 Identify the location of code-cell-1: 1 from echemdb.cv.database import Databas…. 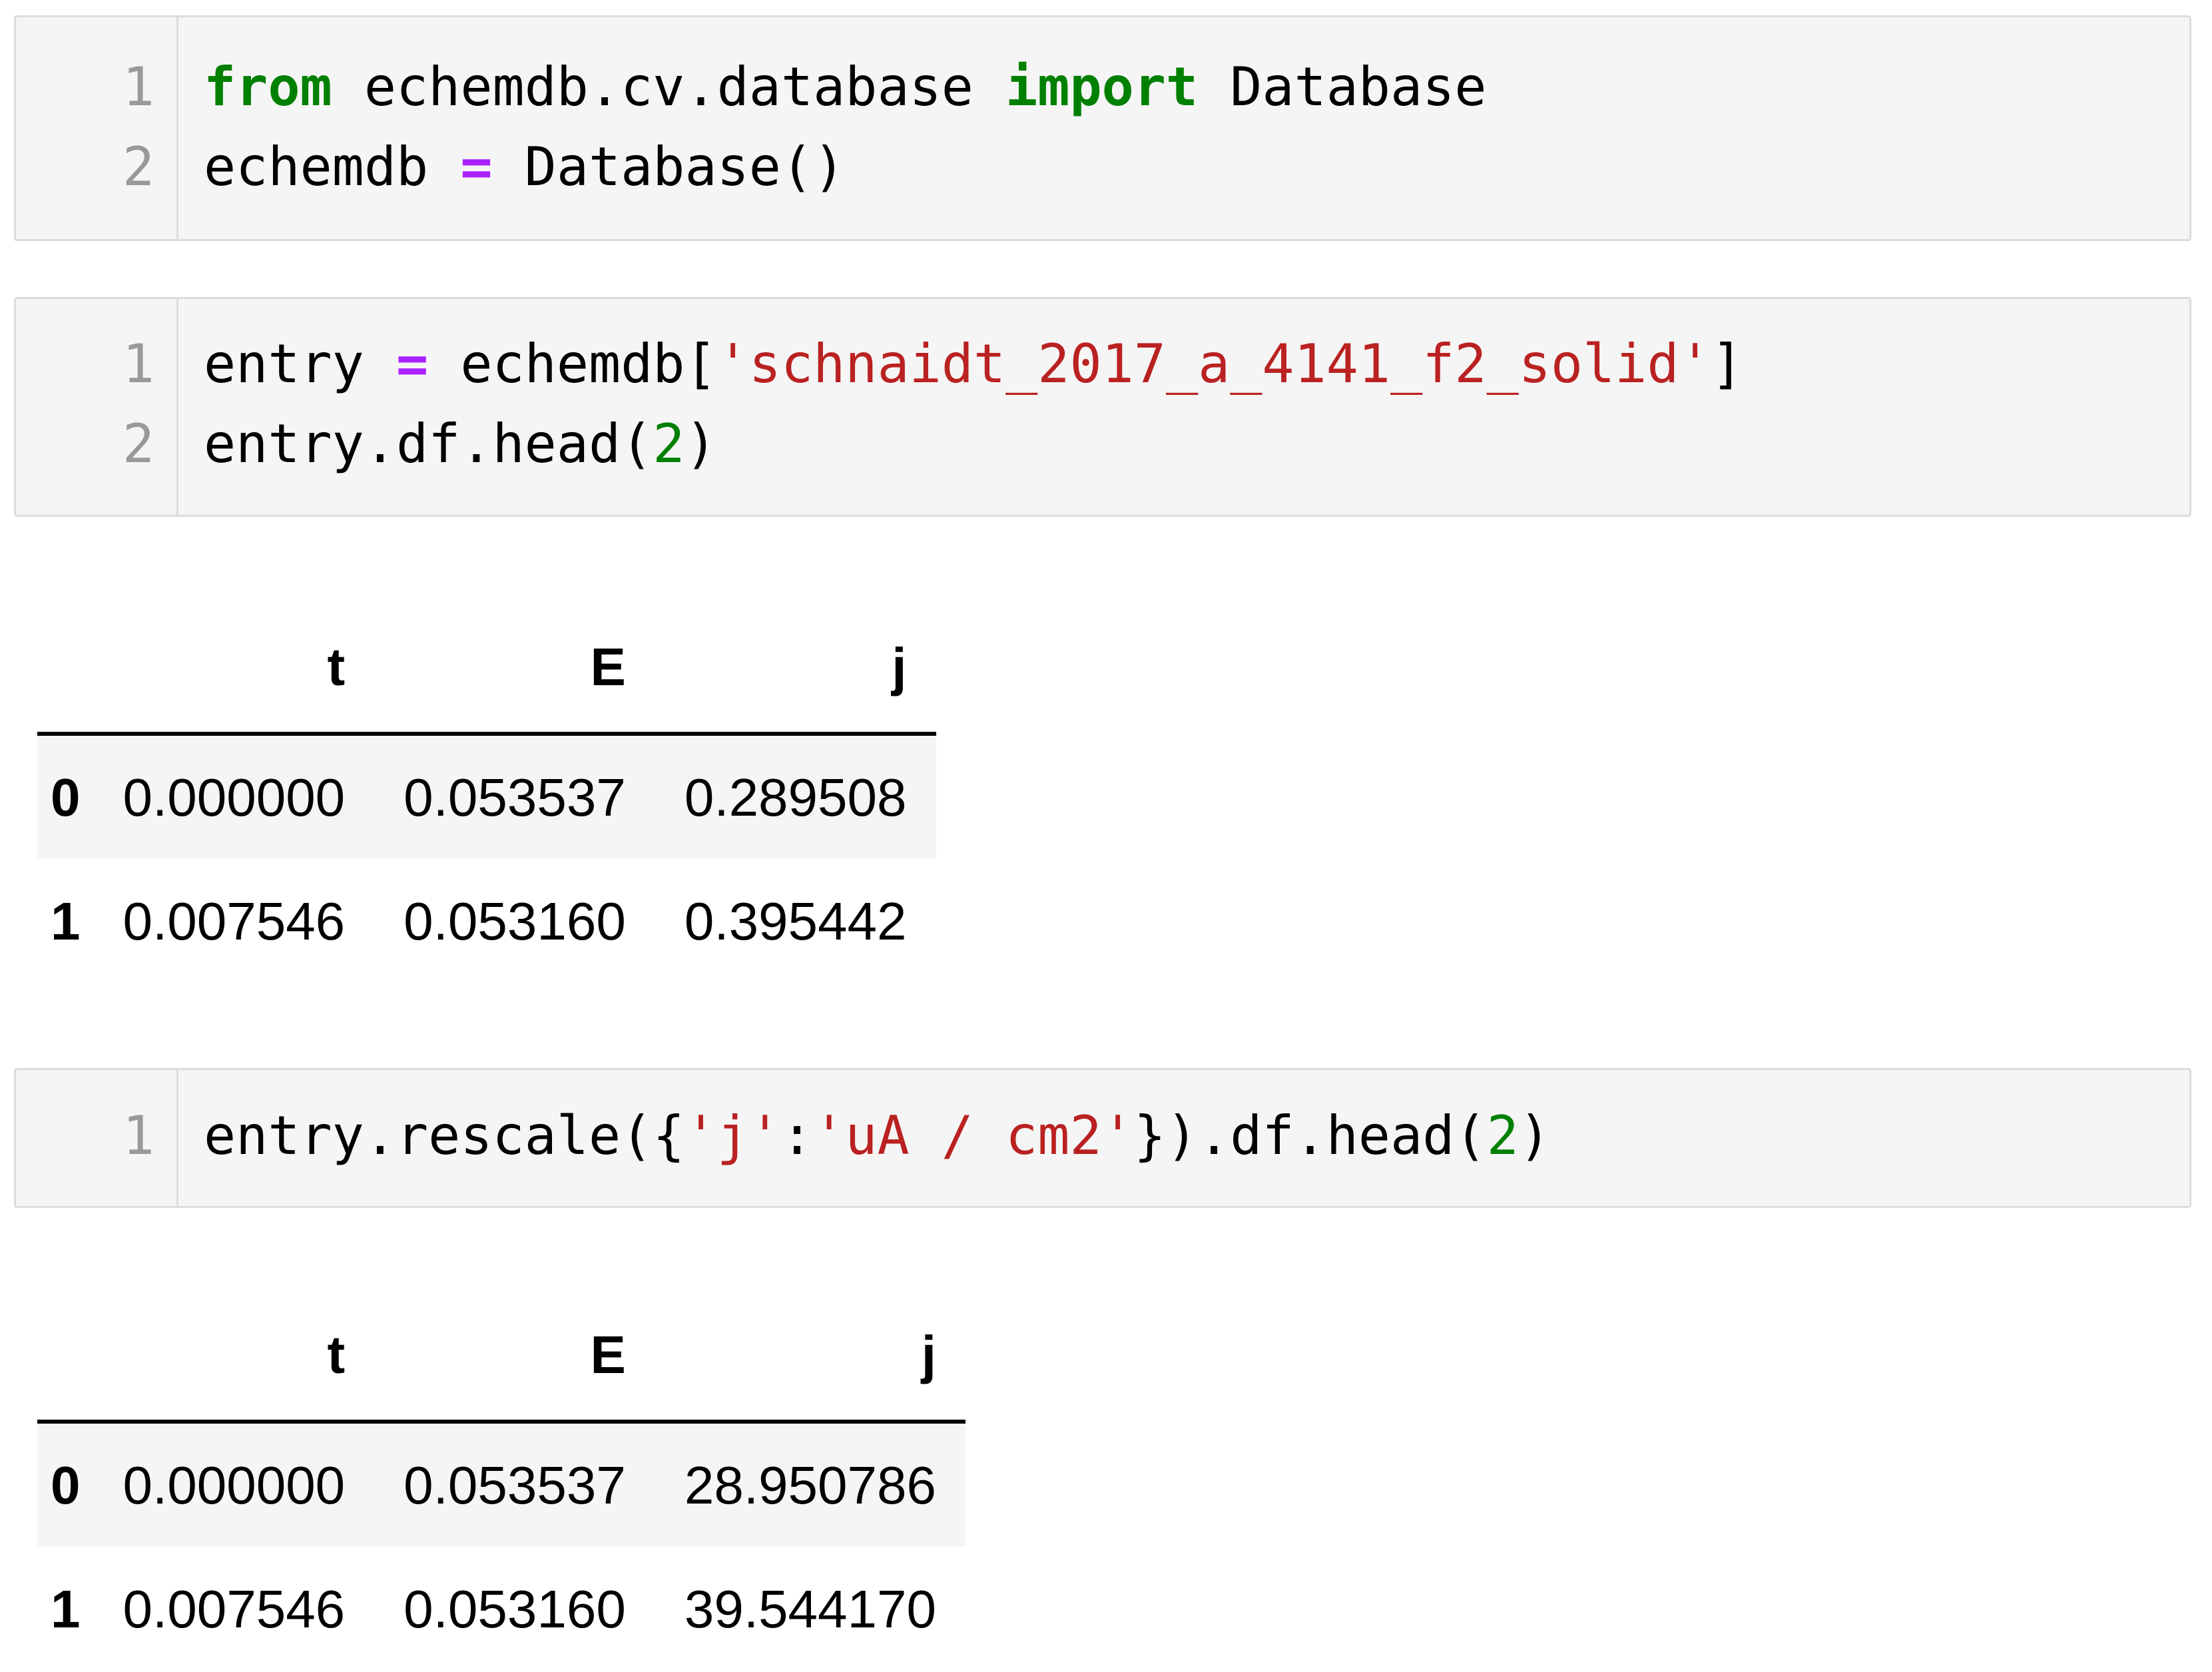
(1102, 128).